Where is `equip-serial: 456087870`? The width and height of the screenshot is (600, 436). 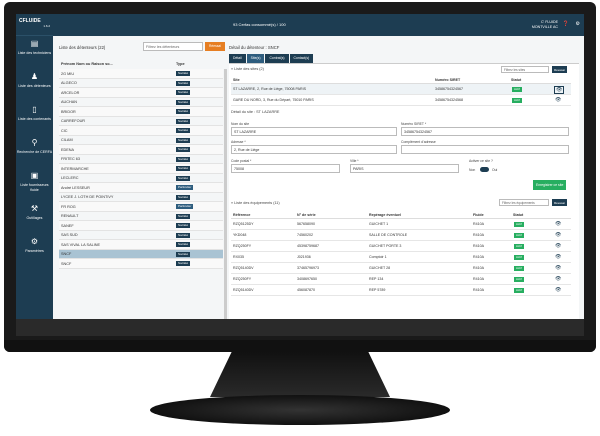 equip-serial: 456087870 is located at coordinates (306, 290).